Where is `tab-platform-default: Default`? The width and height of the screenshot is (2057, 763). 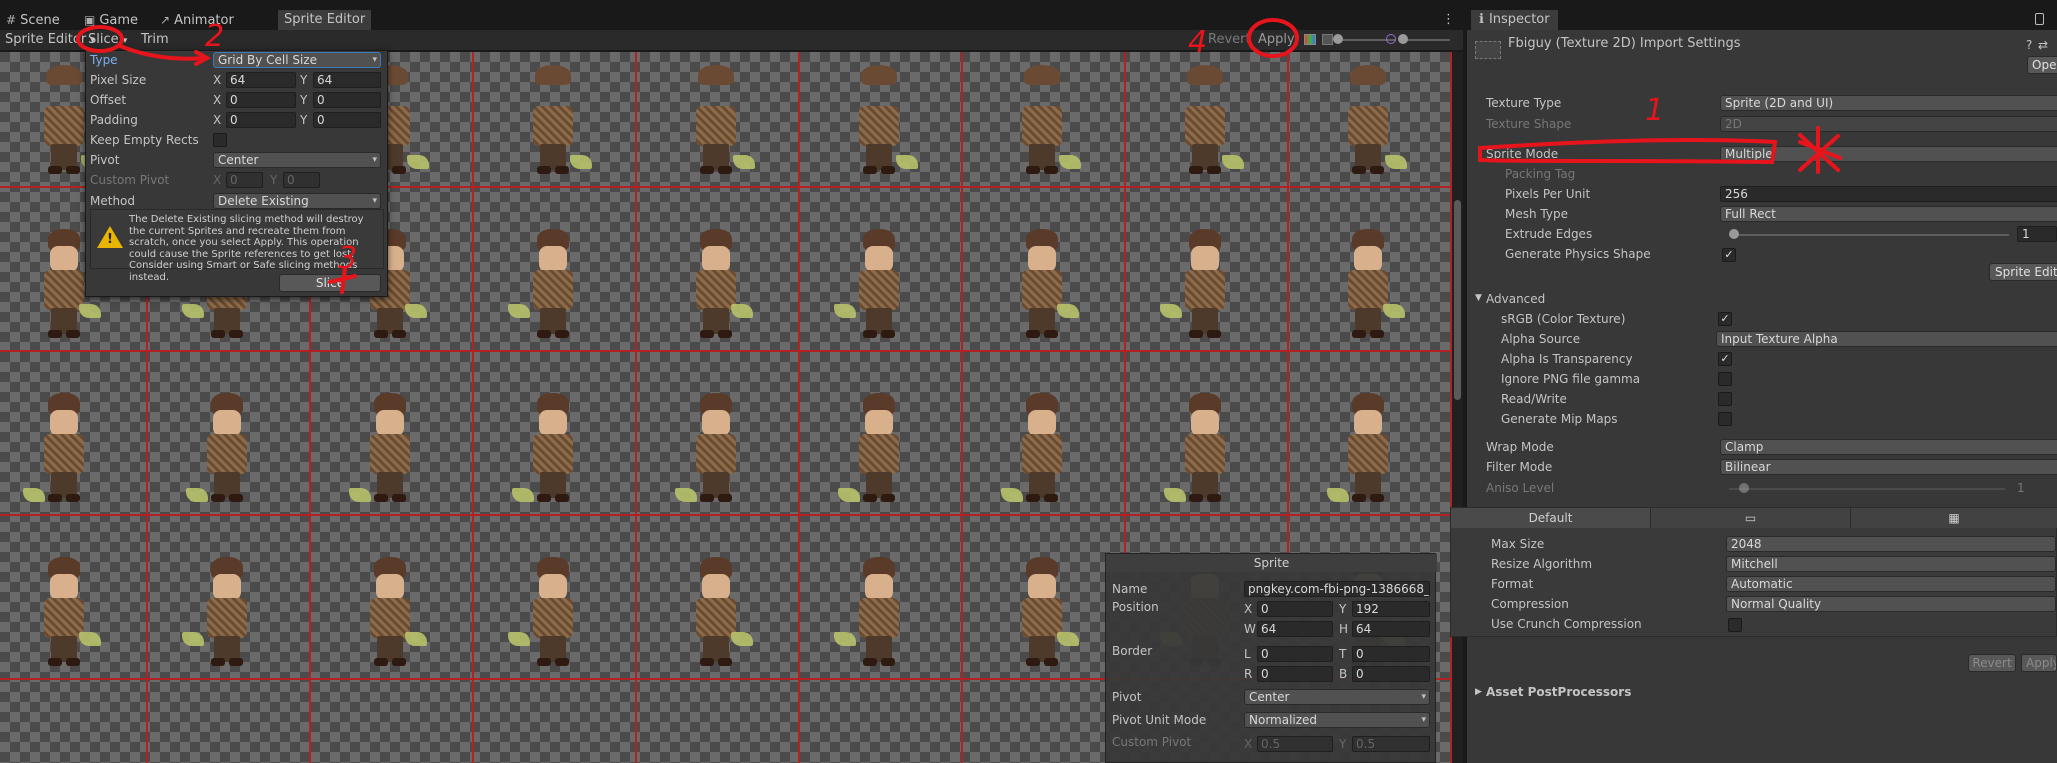 tab-platform-default: Default is located at coordinates (1551, 518).